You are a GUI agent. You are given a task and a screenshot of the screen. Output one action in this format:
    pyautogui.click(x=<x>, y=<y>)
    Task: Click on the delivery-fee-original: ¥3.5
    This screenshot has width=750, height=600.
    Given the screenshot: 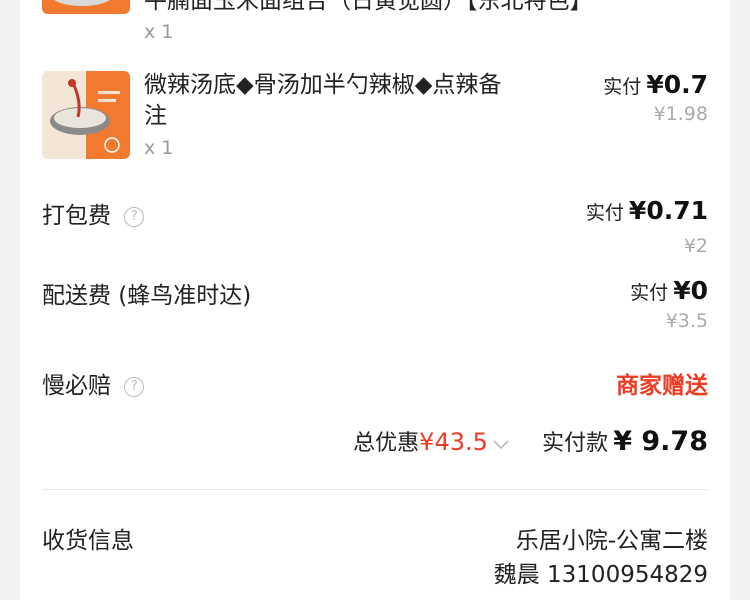 What is the action you would take?
    pyautogui.click(x=686, y=321)
    